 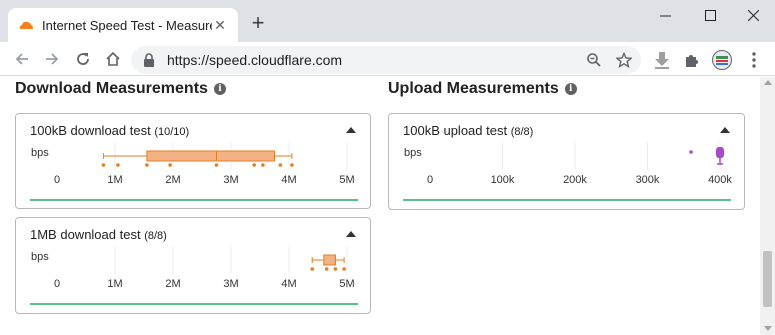 I want to click on download-extension-icon, so click(x=662, y=60).